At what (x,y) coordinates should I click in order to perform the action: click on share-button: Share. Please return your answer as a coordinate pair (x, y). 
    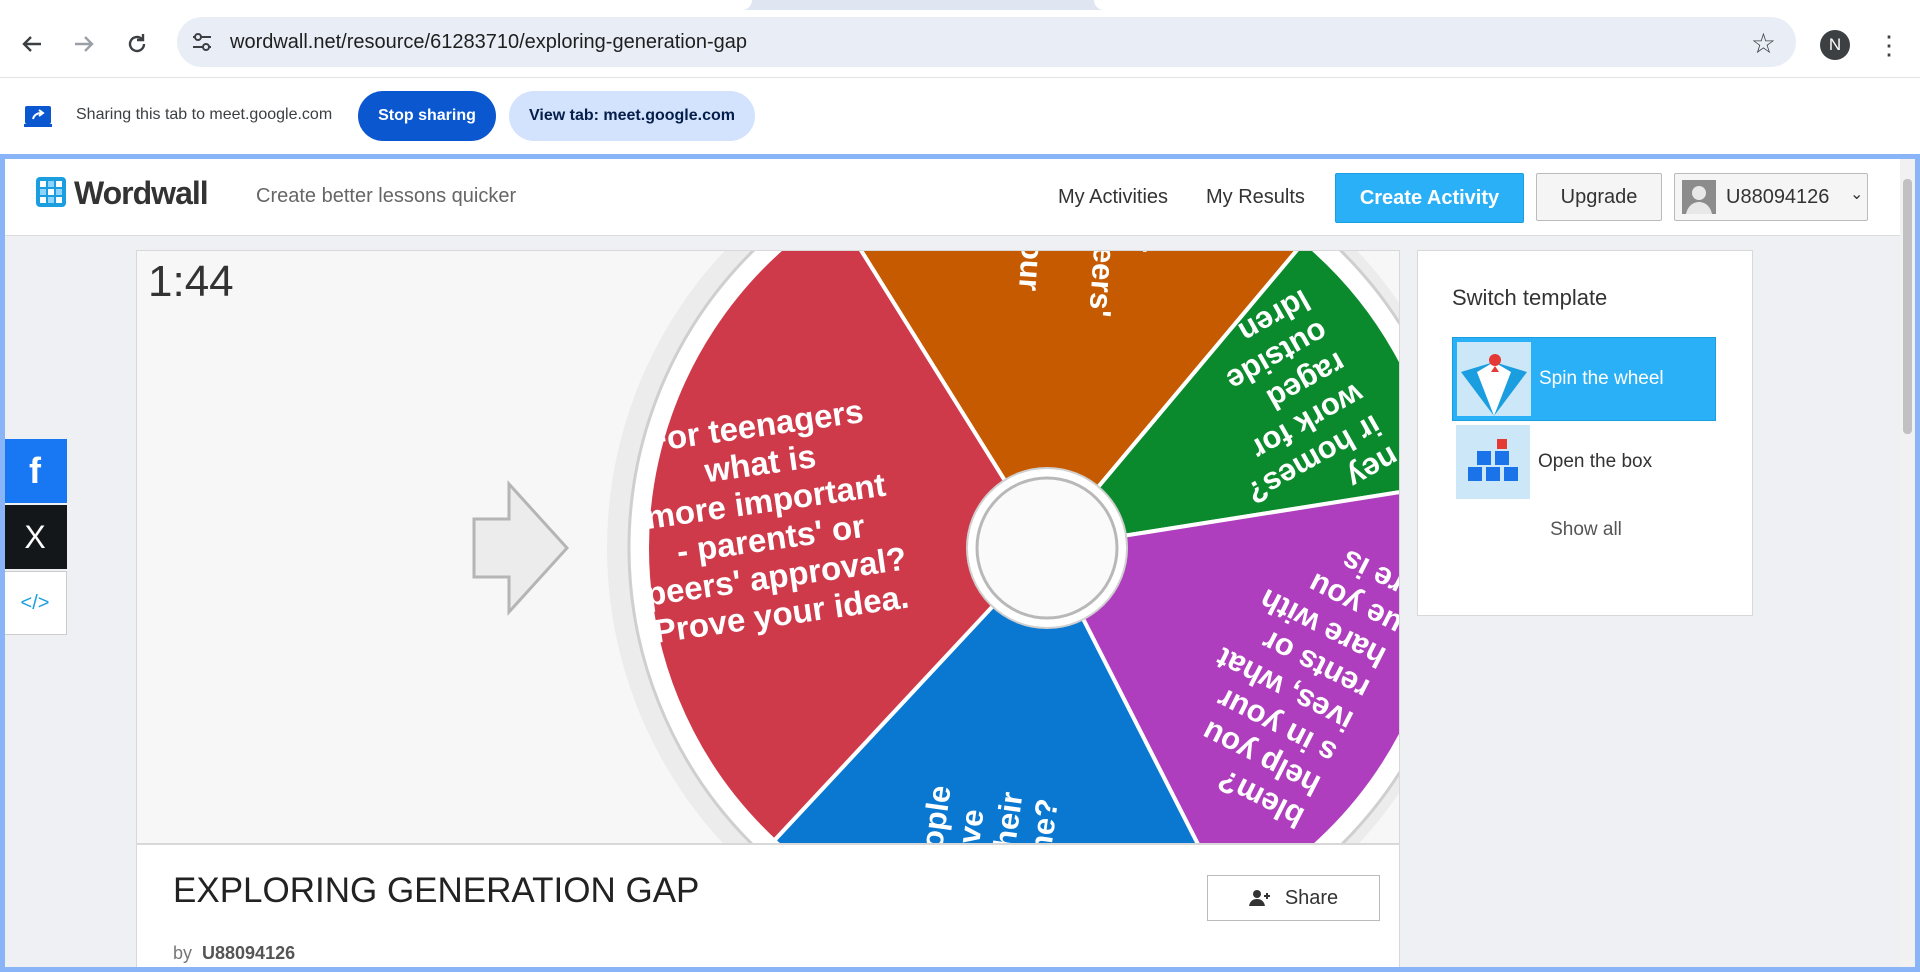
    Looking at the image, I should click on (1293, 898).